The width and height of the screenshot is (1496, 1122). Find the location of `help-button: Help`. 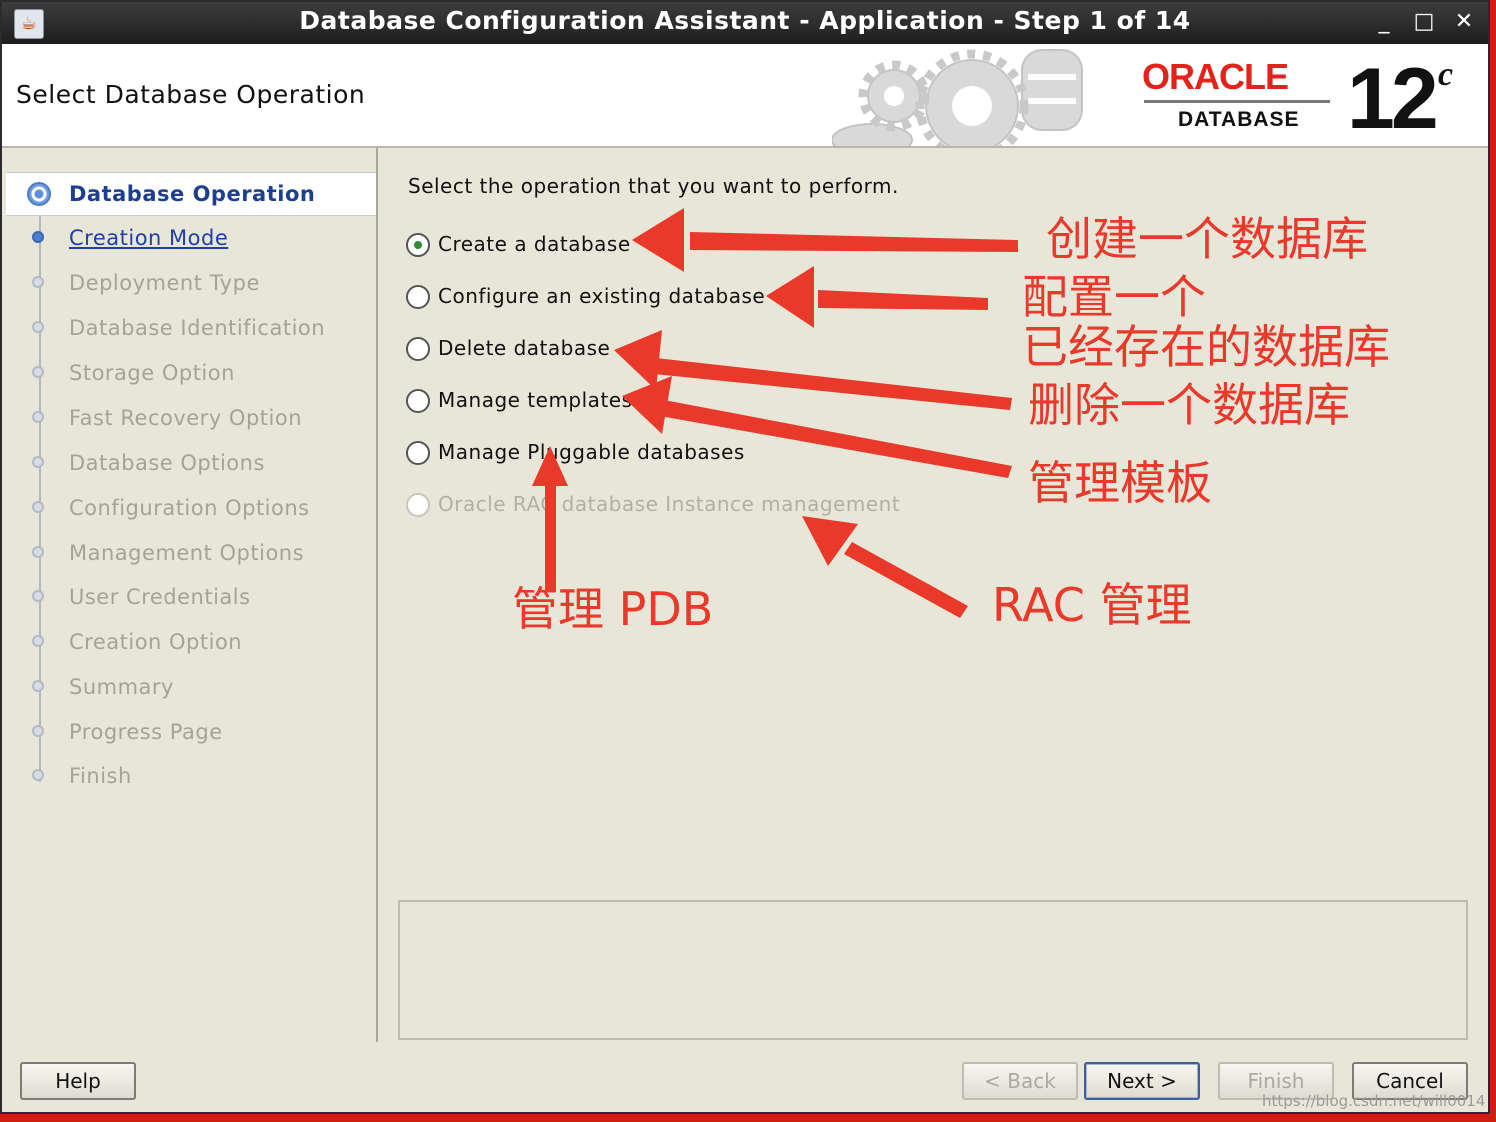

help-button: Help is located at coordinates (78, 1081).